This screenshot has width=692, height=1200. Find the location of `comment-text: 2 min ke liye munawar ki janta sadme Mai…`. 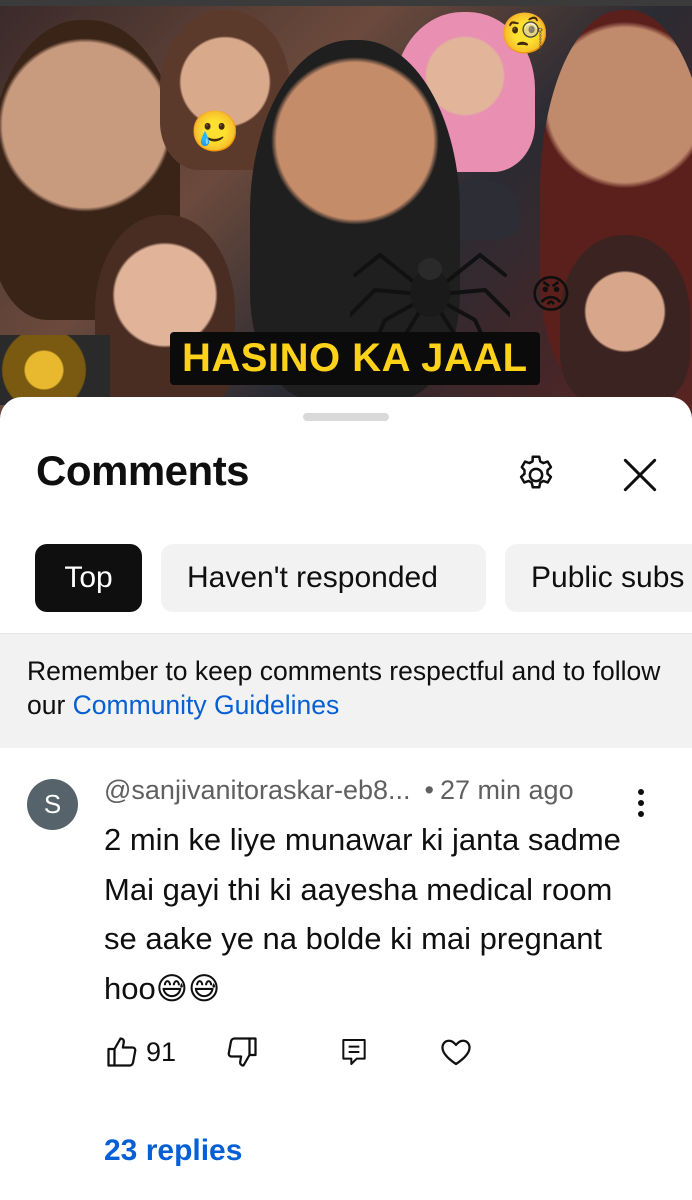

comment-text: 2 min ke liye munawar ki janta sadme Mai… is located at coordinates (362, 914).